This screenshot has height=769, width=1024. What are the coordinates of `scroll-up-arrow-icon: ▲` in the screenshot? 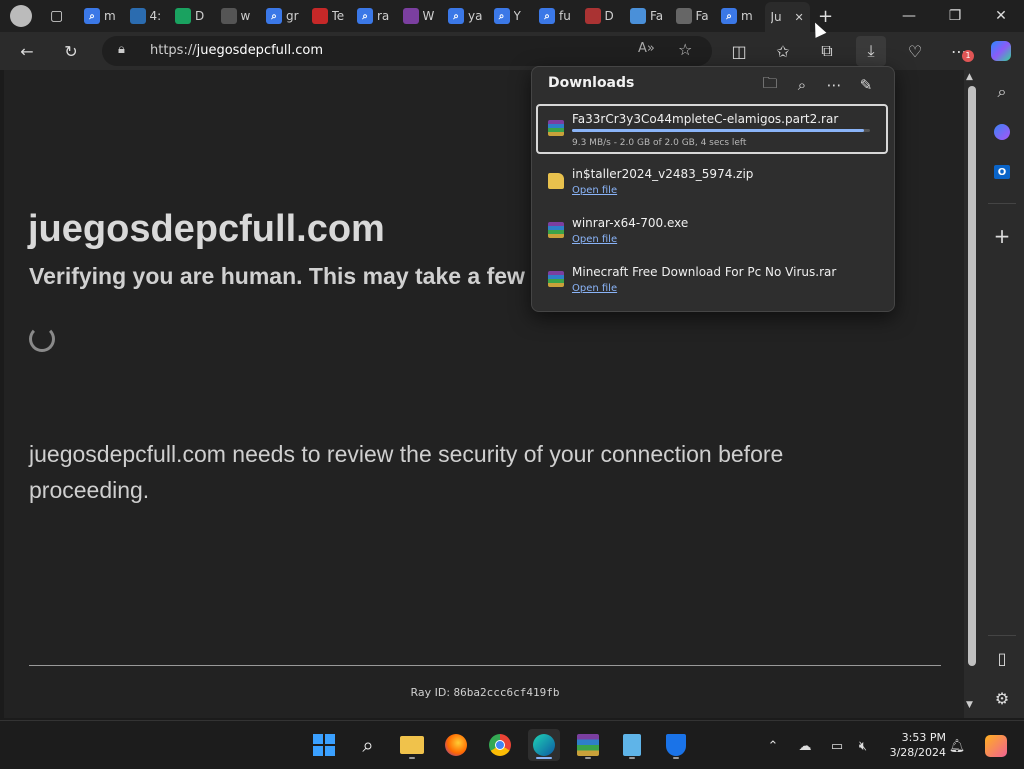 It's located at (969, 77).